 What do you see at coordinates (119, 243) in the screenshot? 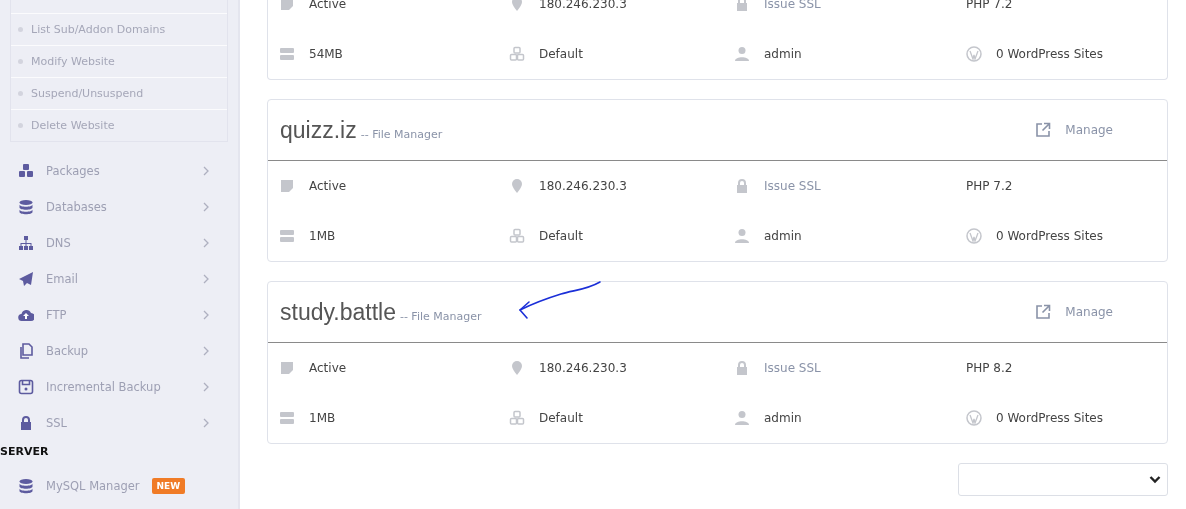
I see `sidebar-item: DNS` at bounding box center [119, 243].